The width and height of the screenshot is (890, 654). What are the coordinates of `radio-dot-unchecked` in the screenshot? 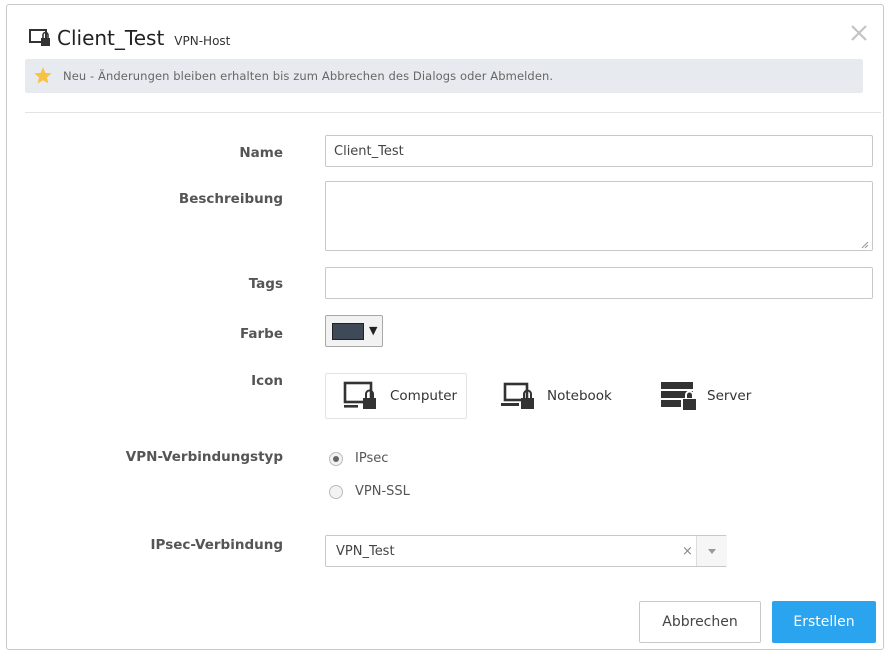 It's located at (336, 491).